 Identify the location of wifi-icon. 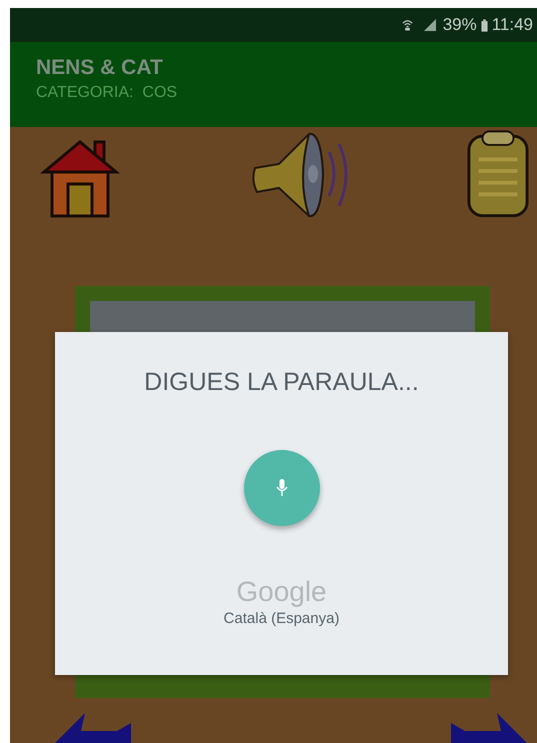
(407, 25).